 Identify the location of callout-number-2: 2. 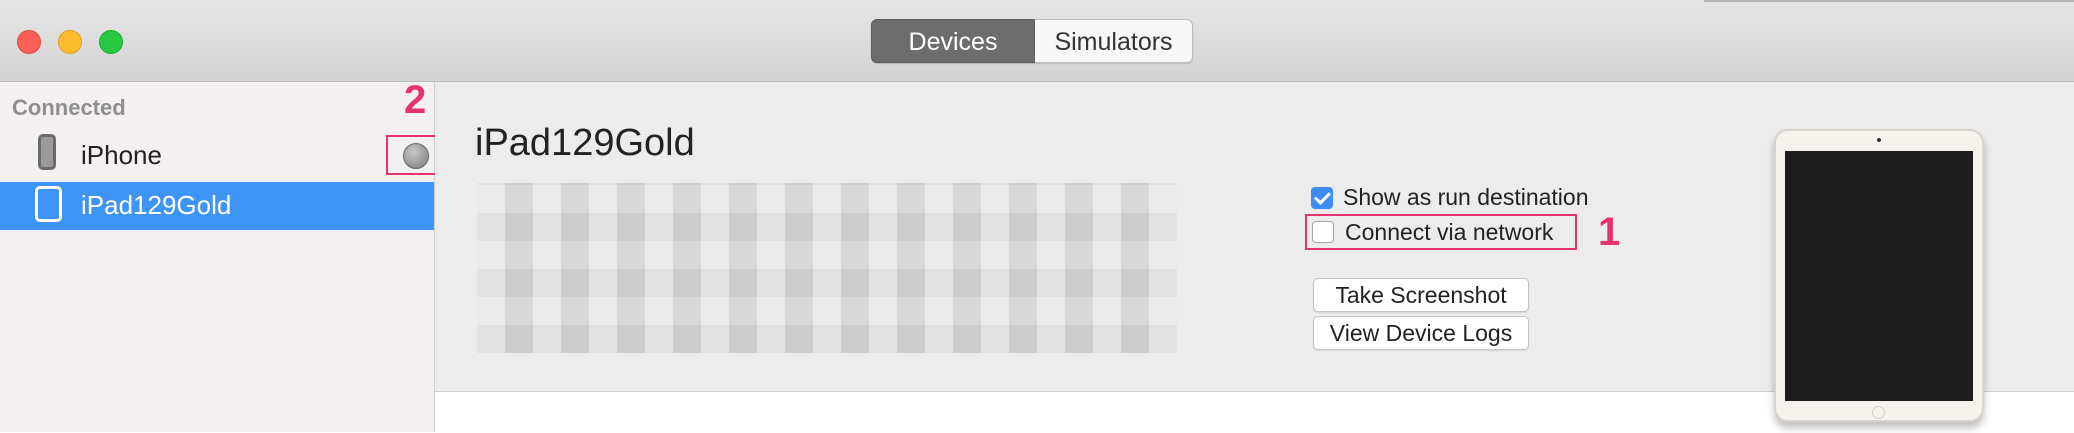
(415, 100).